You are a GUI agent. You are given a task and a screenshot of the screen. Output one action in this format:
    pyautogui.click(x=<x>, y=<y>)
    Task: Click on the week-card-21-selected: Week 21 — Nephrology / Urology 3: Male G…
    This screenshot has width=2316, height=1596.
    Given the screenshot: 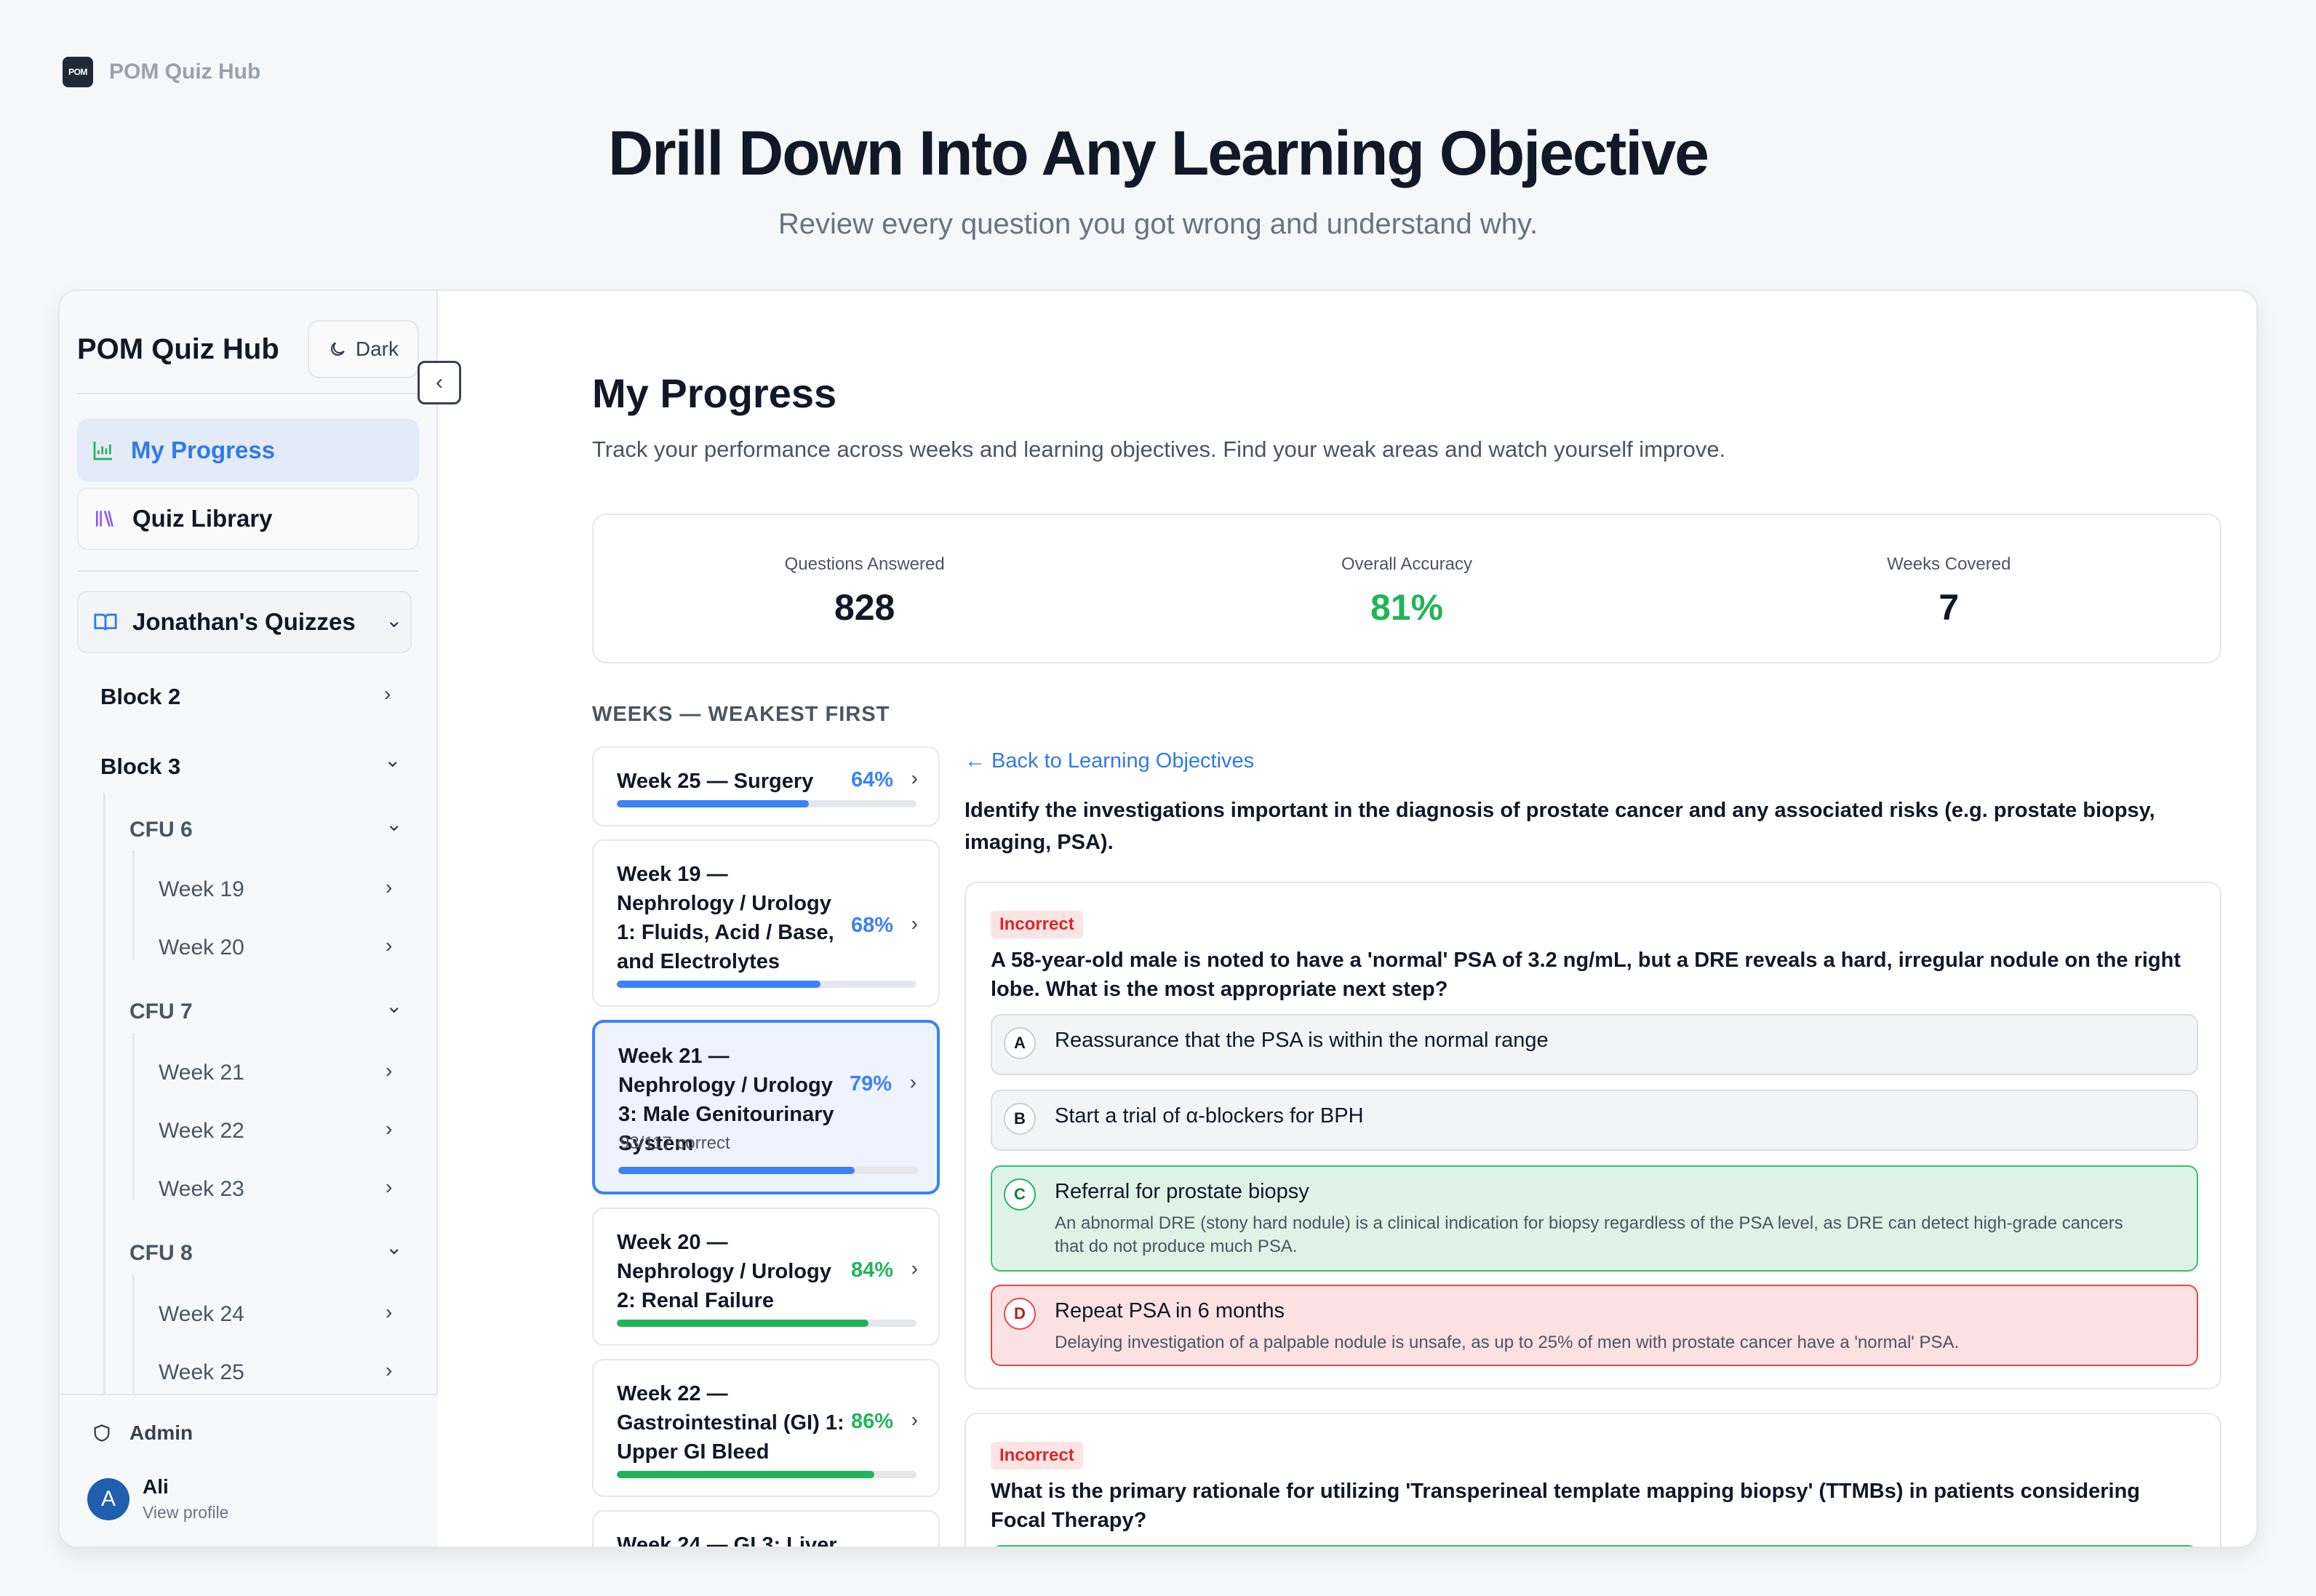 What is the action you would take?
    pyautogui.click(x=766, y=1107)
    